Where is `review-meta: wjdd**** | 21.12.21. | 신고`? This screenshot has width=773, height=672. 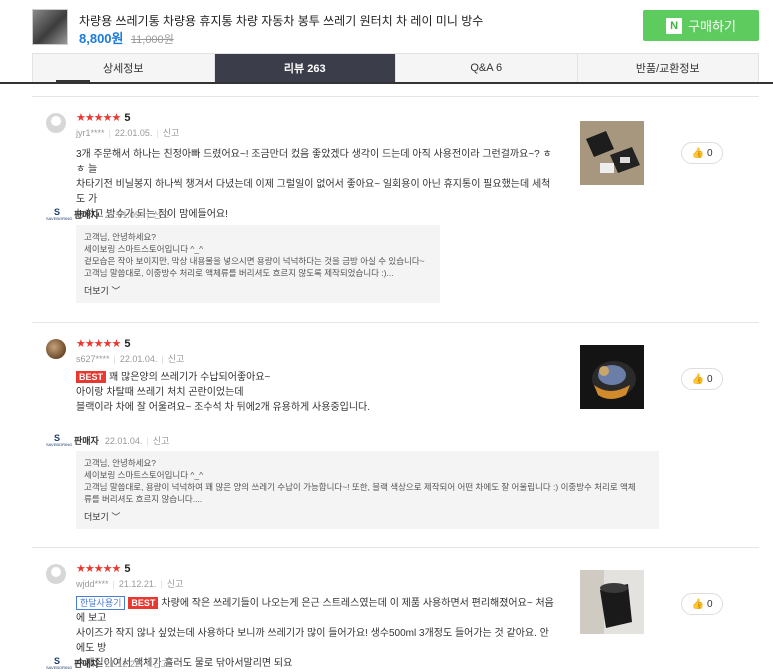 review-meta: wjdd**** | 21.12.21. | 신고 is located at coordinates (130, 584).